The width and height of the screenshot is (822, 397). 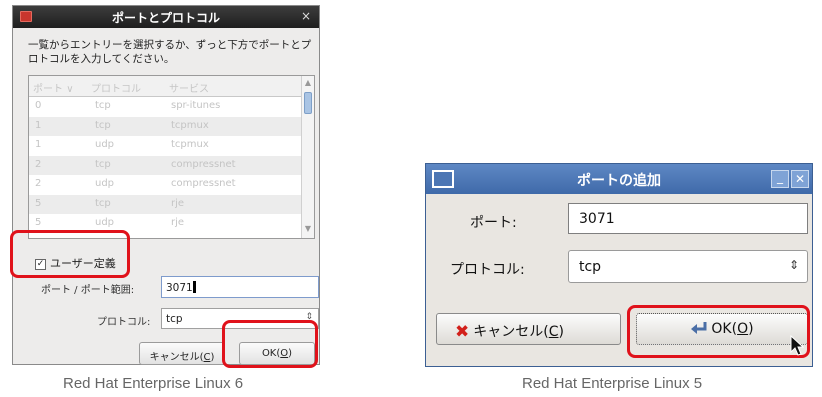 I want to click on sort-icon: ∨, so click(x=70, y=89).